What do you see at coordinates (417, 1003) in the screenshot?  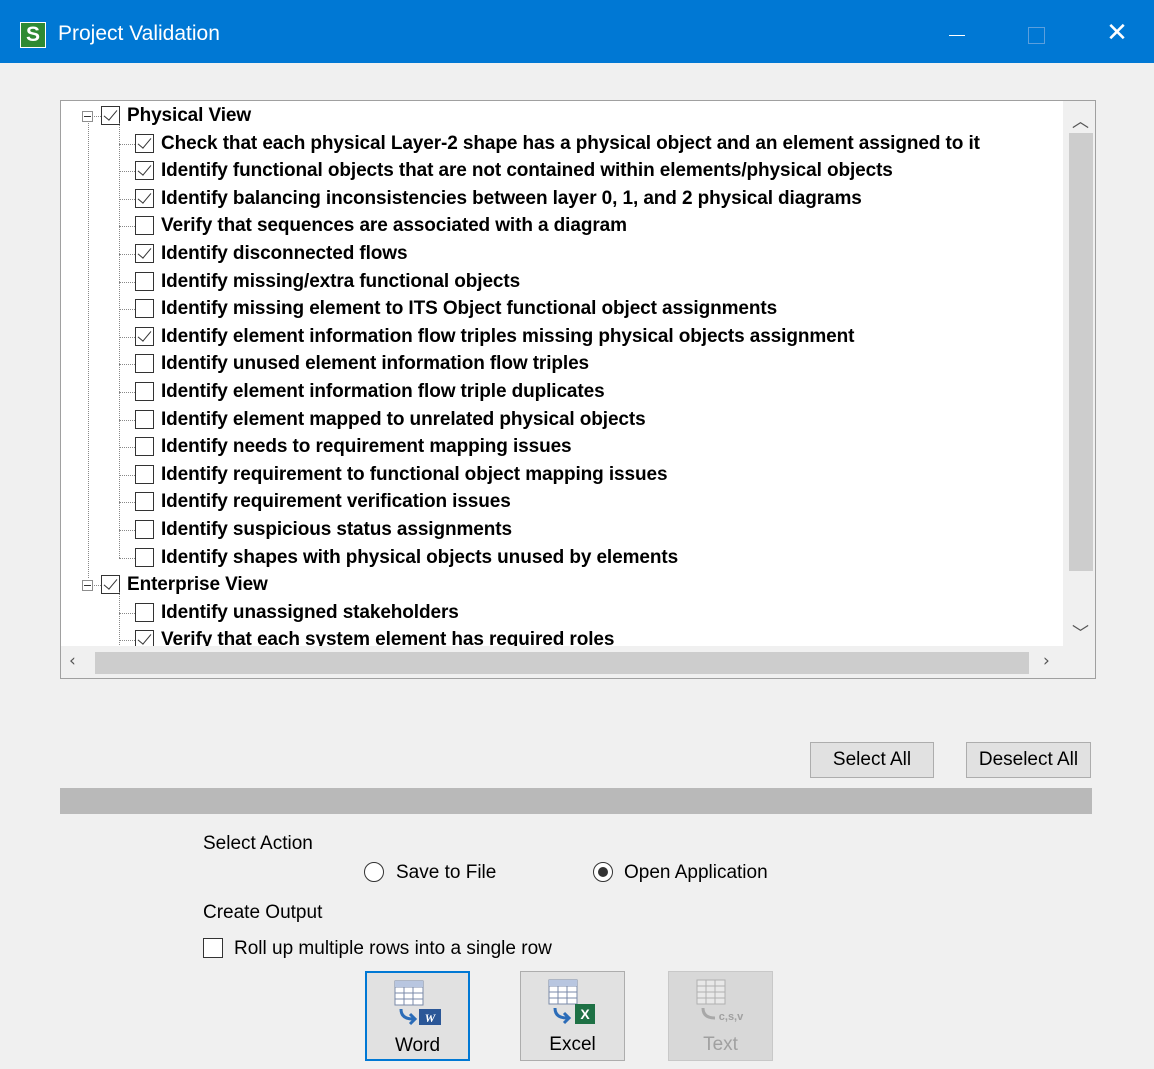 I see `word-document-icon: W` at bounding box center [417, 1003].